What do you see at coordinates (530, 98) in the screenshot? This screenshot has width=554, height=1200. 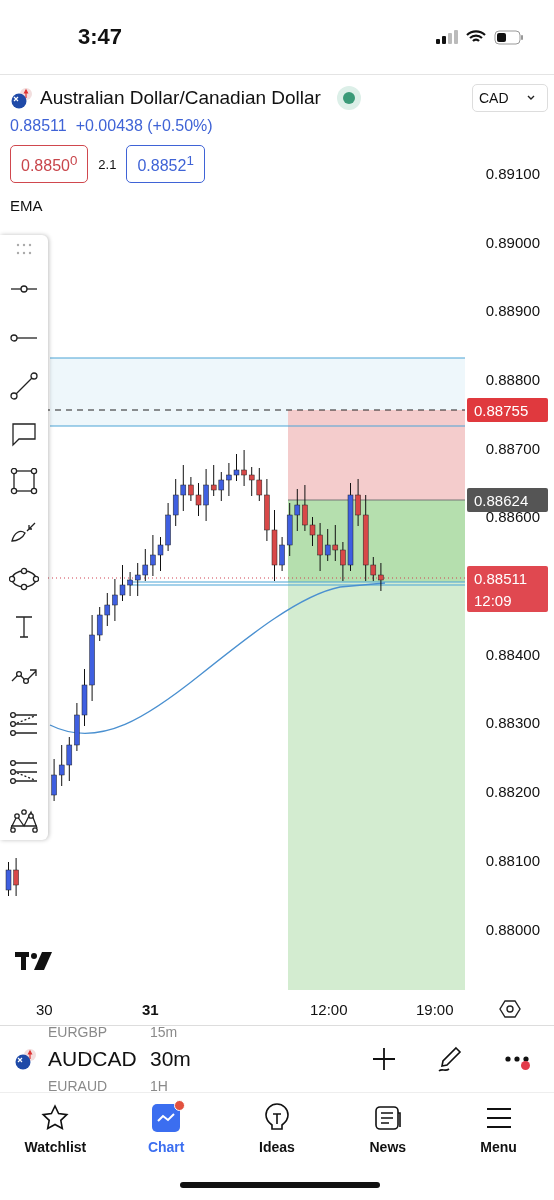 I see `chevron-icon` at bounding box center [530, 98].